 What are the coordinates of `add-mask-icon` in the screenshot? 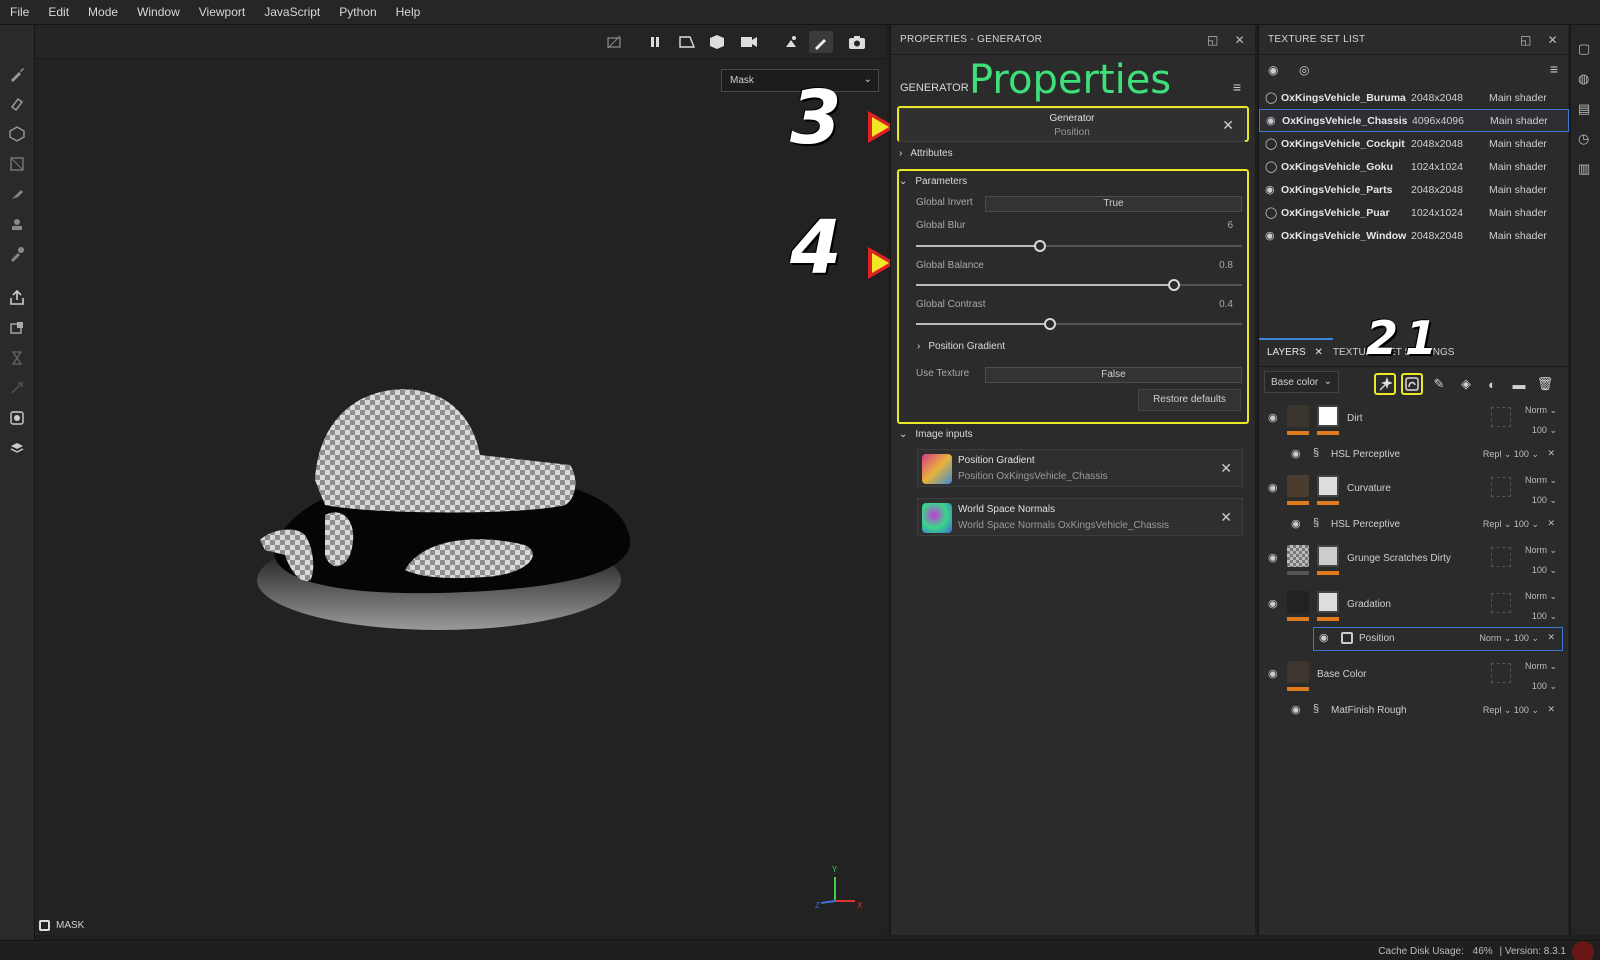 It's located at (1412, 384).